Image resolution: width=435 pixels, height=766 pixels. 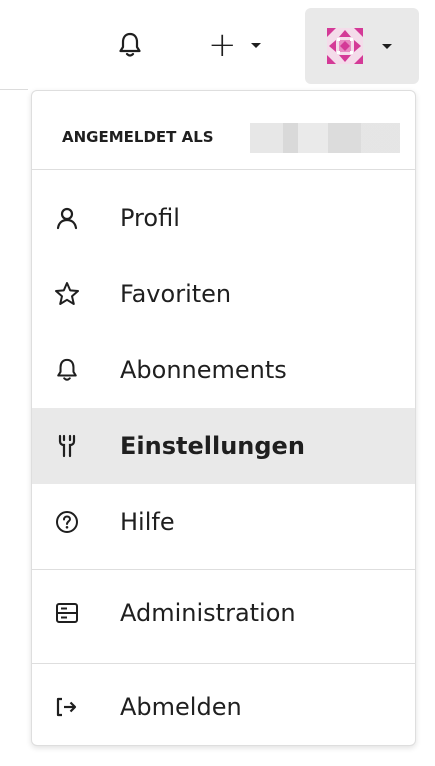 I want to click on menu-item-favorites: Favoriten, so click(x=223, y=294).